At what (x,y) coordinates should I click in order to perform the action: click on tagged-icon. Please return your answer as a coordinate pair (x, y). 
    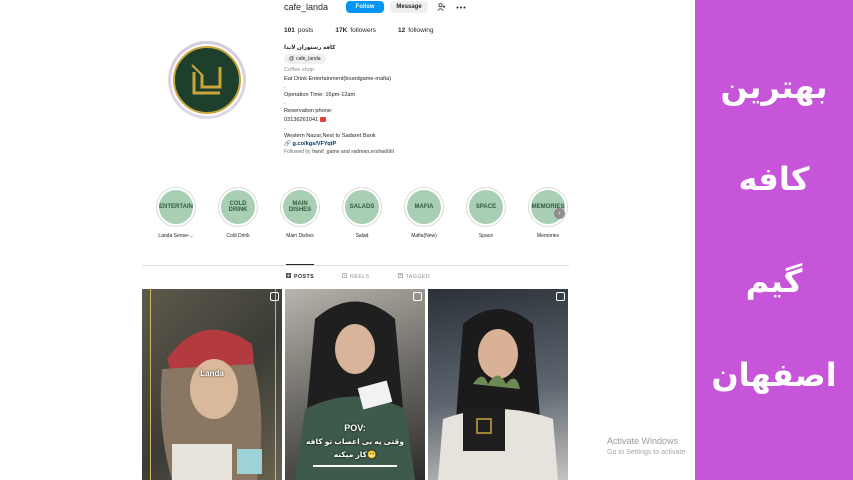
    Looking at the image, I should click on (400, 276).